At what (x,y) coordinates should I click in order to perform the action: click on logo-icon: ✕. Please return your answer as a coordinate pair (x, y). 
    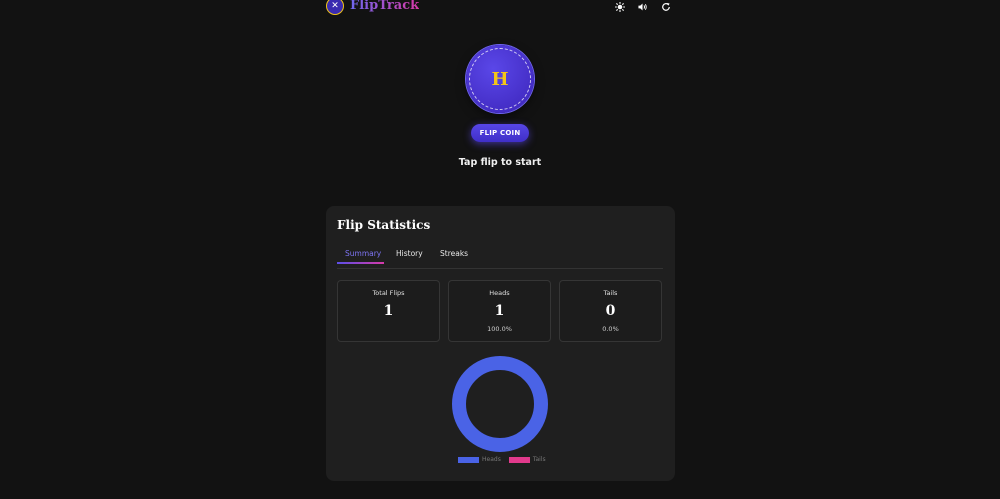
    Looking at the image, I should click on (335, 7).